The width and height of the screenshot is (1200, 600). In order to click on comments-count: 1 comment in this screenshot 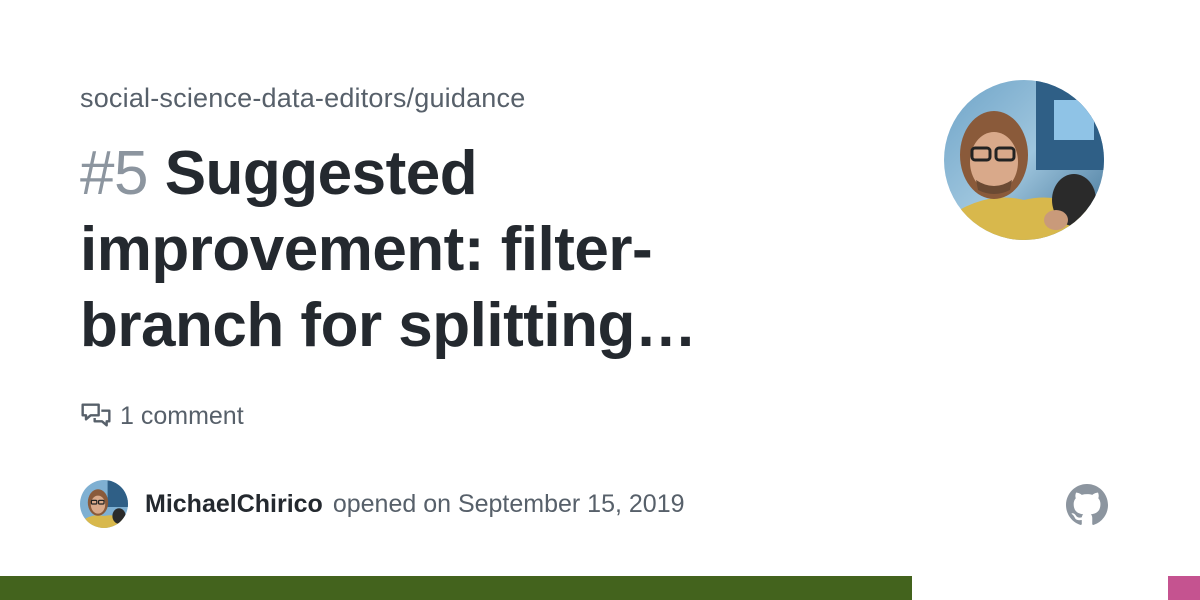, I will do `click(162, 416)`.